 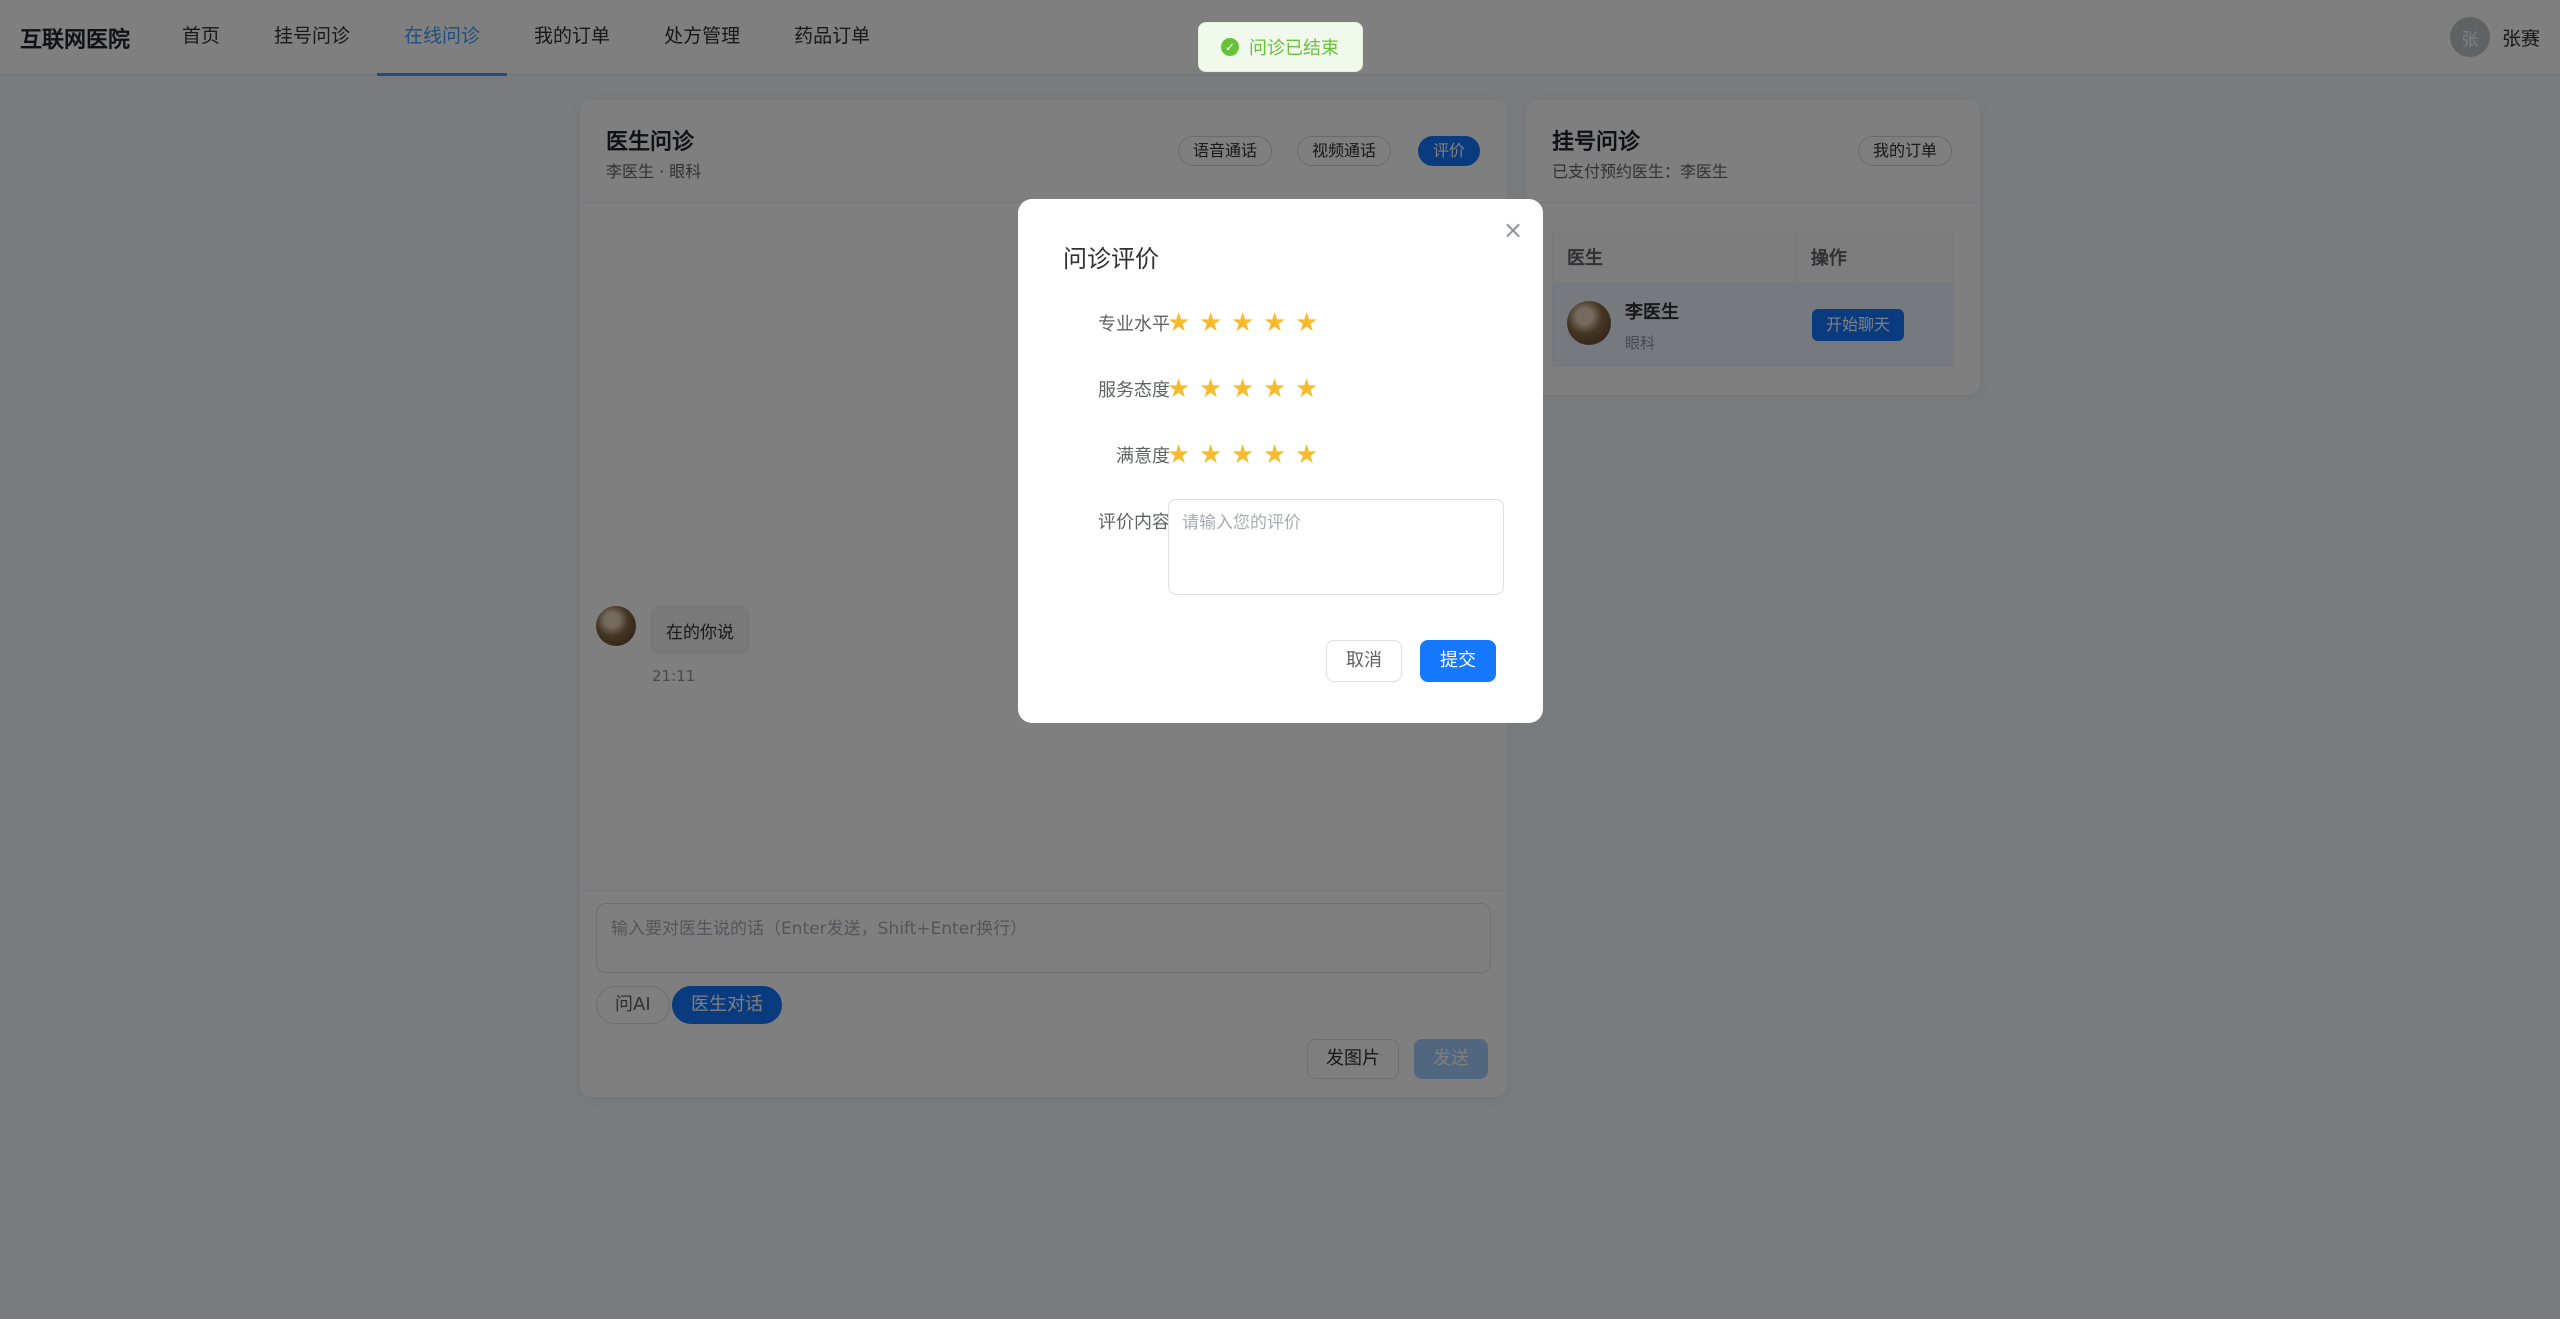 I want to click on success-toast: ✓ 问诊已结束, so click(x=1280, y=47).